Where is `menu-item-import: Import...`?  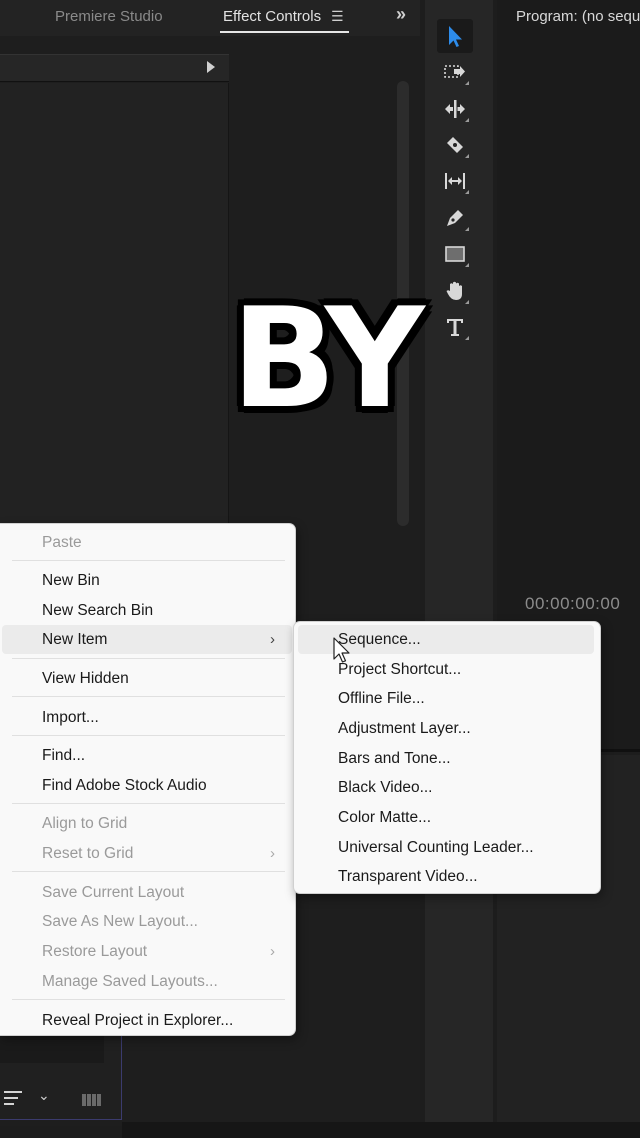 menu-item-import: Import... is located at coordinates (147, 717).